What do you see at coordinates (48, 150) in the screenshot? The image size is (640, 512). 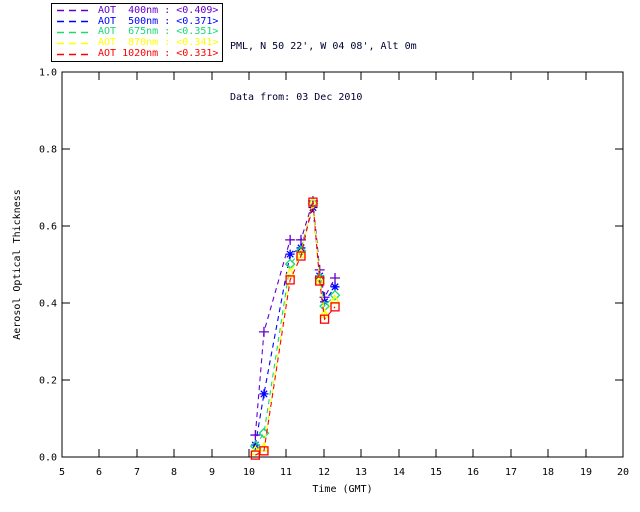 I see `y-tick-label: 0.8` at bounding box center [48, 150].